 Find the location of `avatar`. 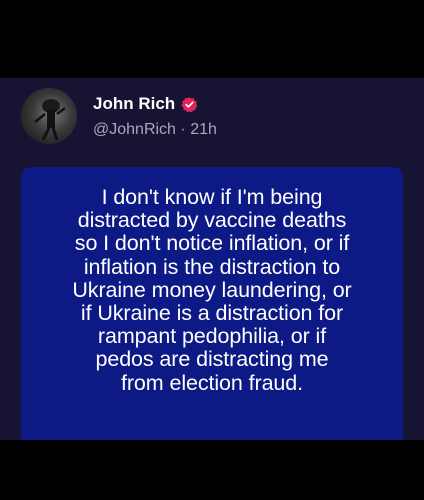

avatar is located at coordinates (49, 116).